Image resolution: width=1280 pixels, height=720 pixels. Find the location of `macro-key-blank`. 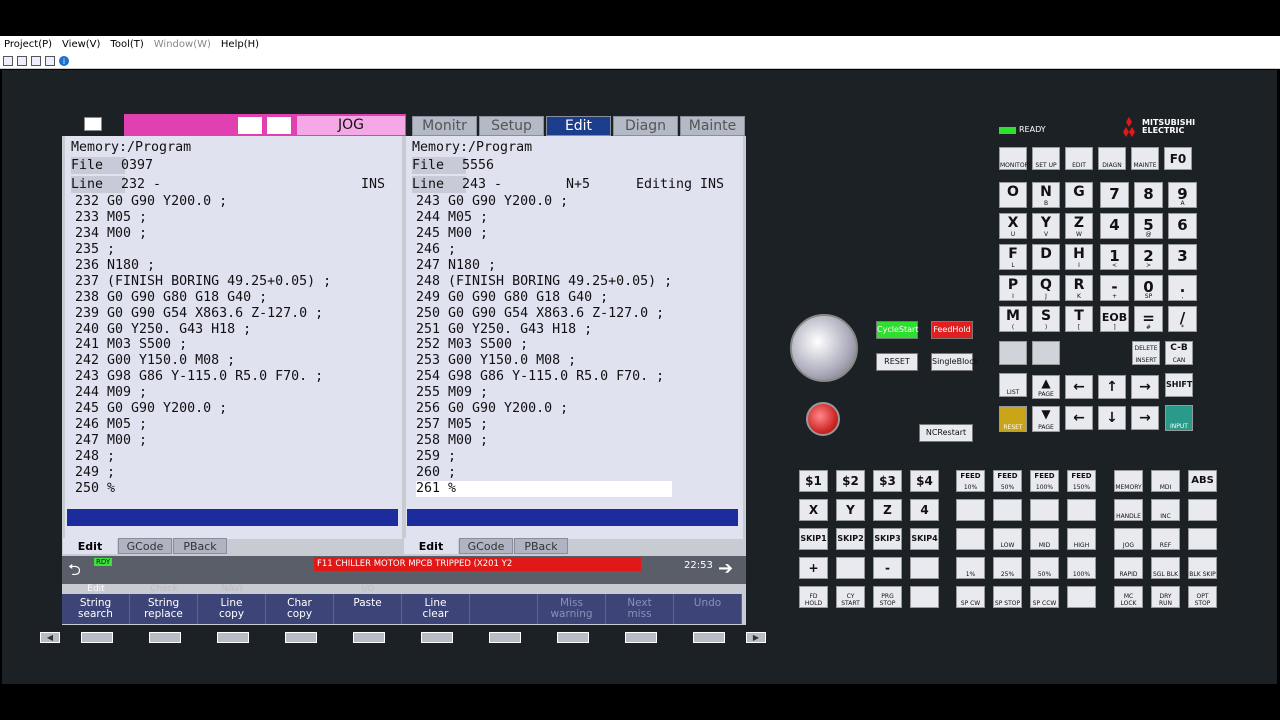

macro-key-blank is located at coordinates (924, 597).